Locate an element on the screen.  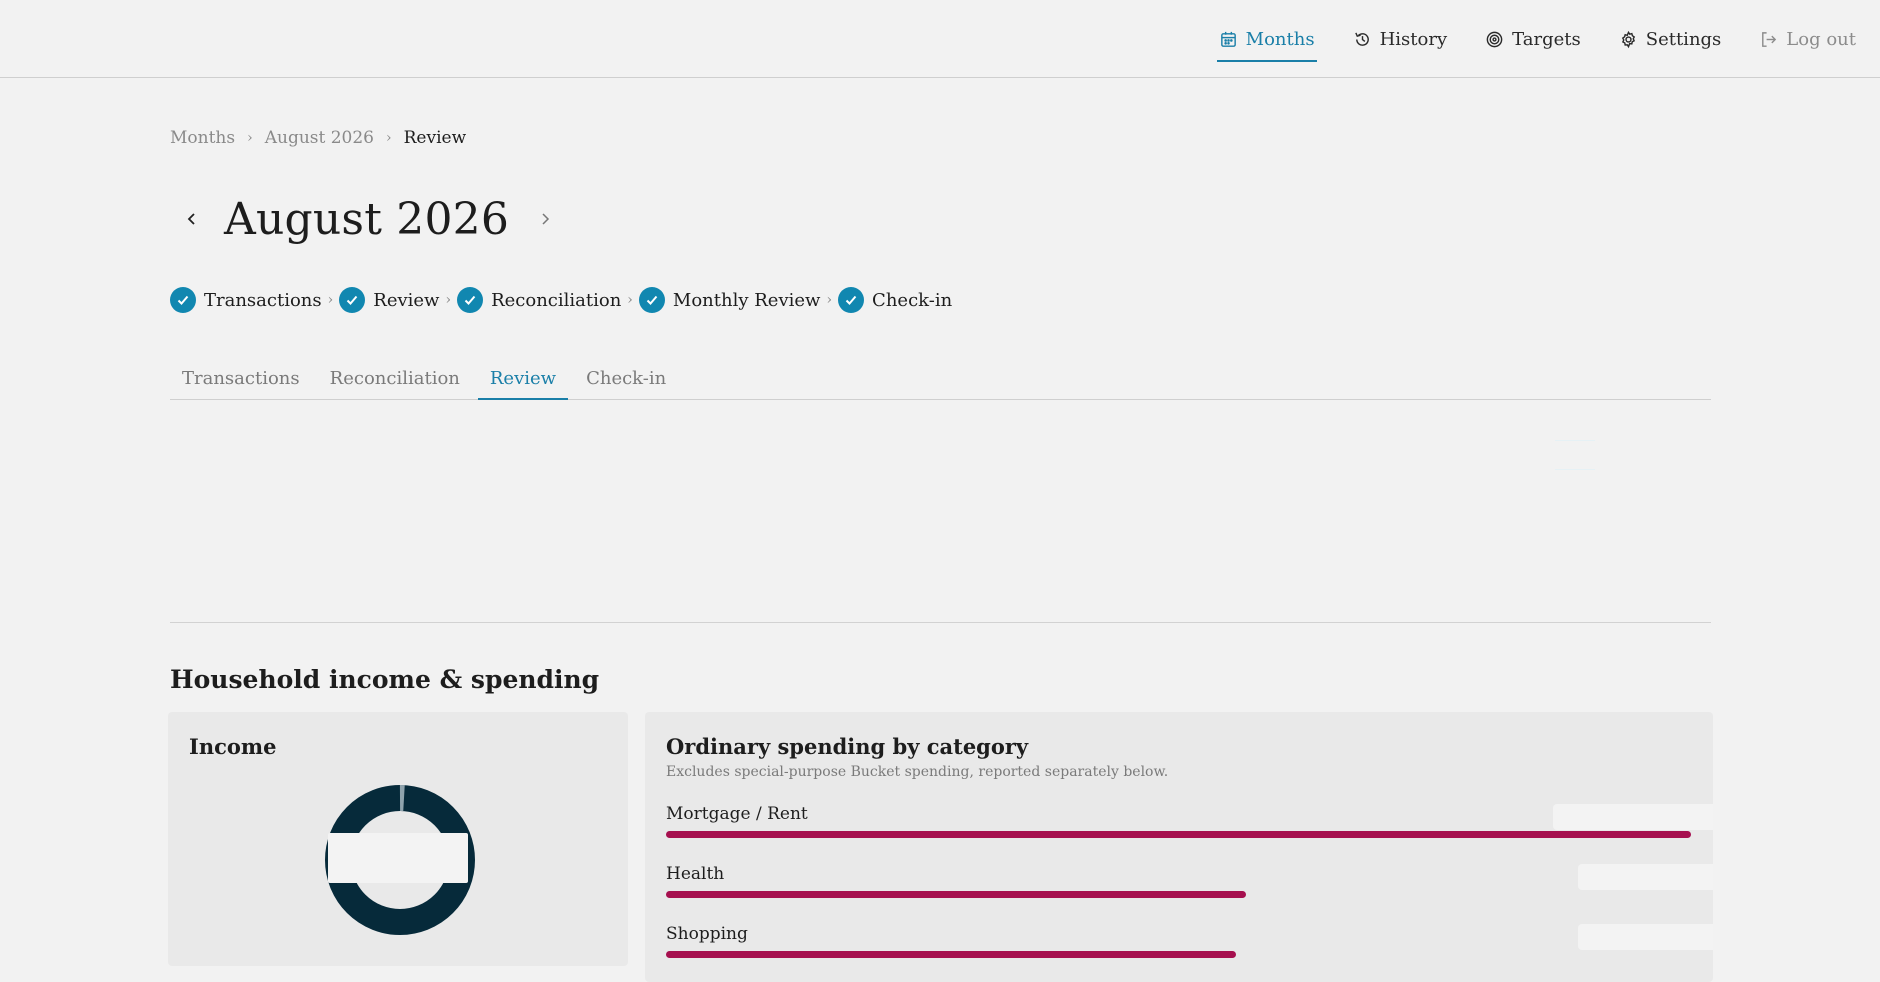
nav-targets: Targets is located at coordinates (1533, 39).